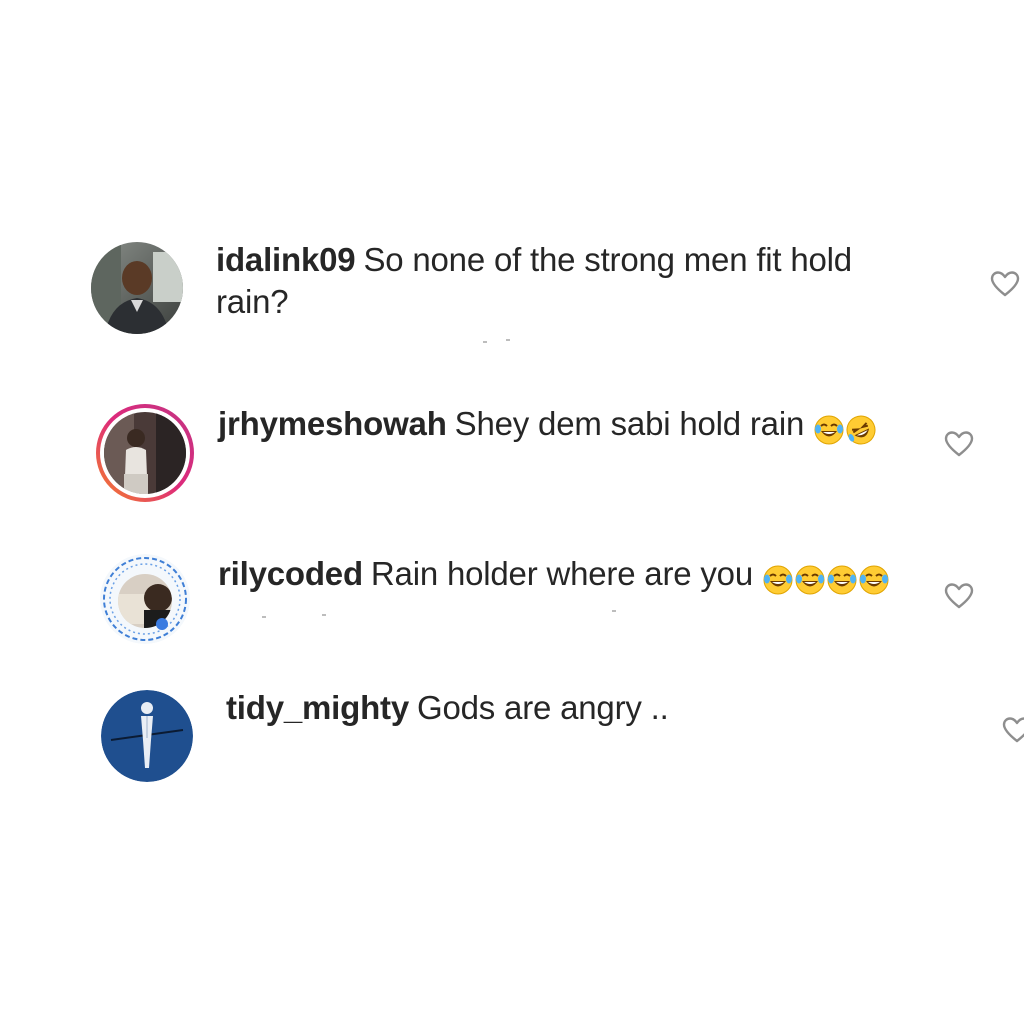 The image size is (1024, 1024). Describe the element at coordinates (861, 430) in the screenshot. I see `rolling-on-the-floor-laughing-icon` at that location.